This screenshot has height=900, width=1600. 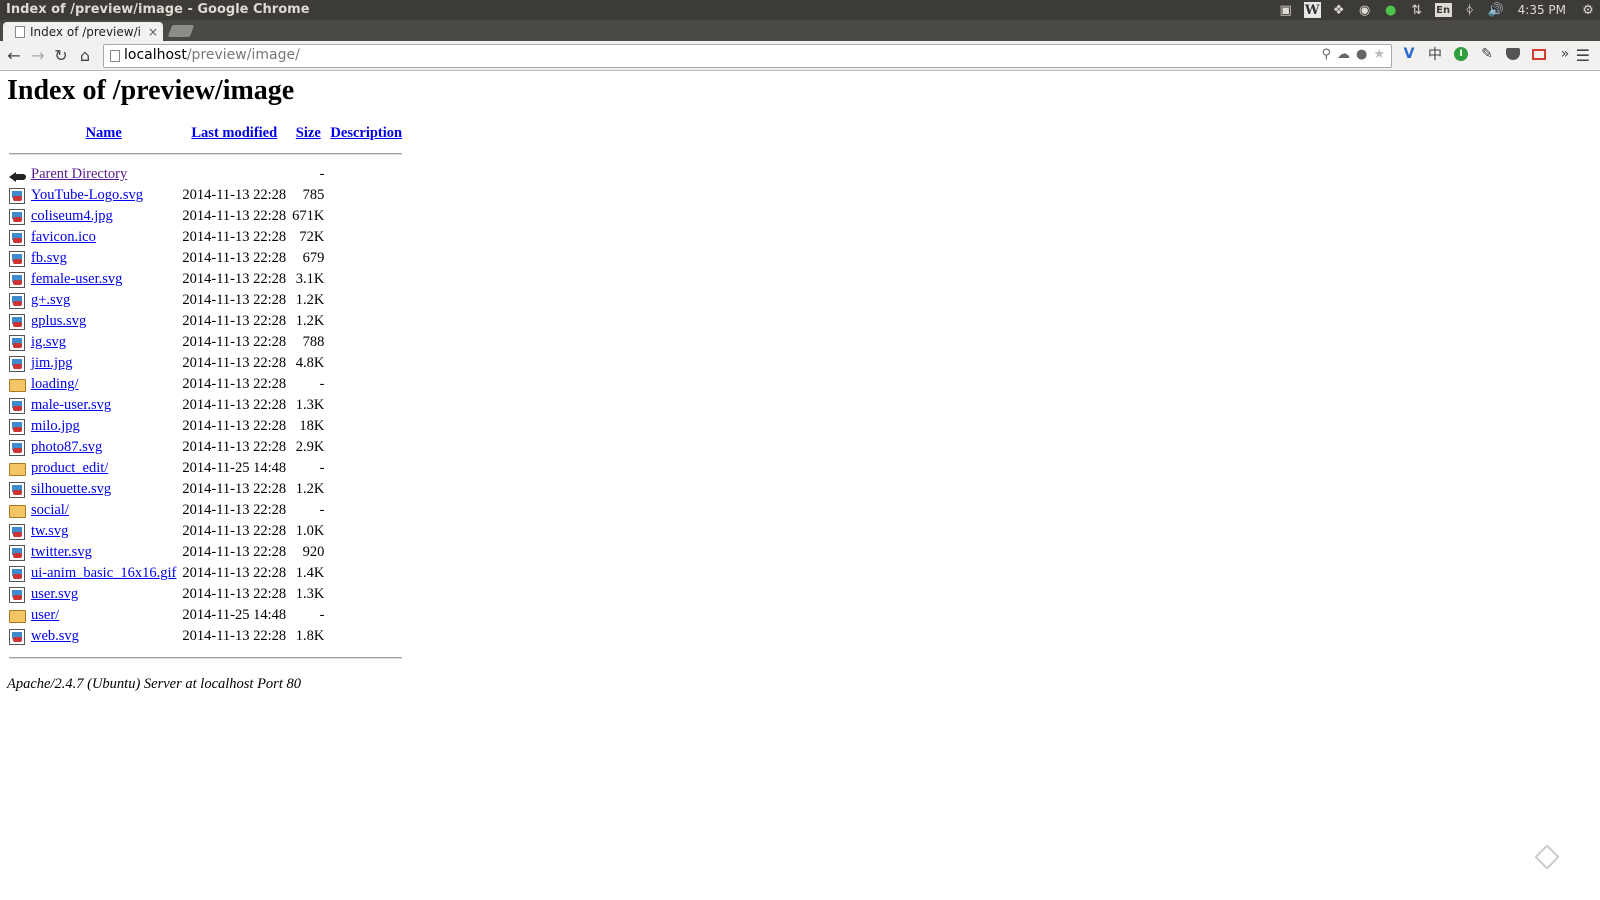 What do you see at coordinates (1565, 54) in the screenshot?
I see `extensions-overflow-button: »` at bounding box center [1565, 54].